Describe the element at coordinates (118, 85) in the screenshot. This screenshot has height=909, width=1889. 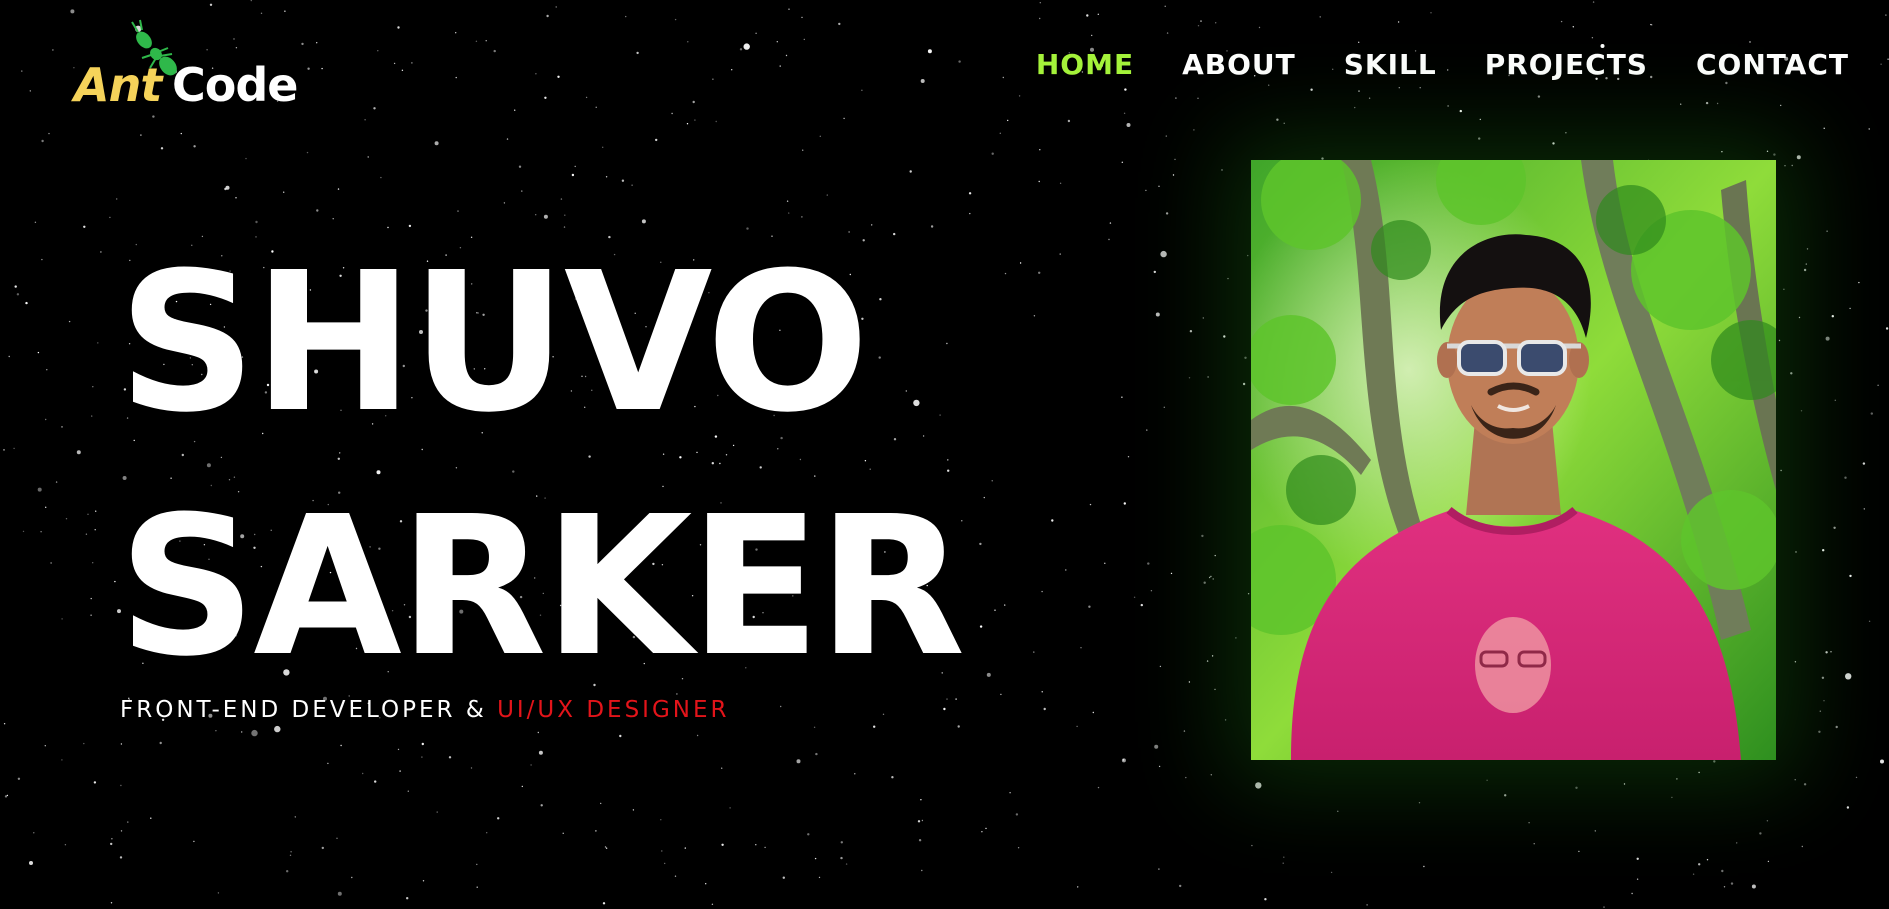
I see `logo-ant-text: Ant` at that location.